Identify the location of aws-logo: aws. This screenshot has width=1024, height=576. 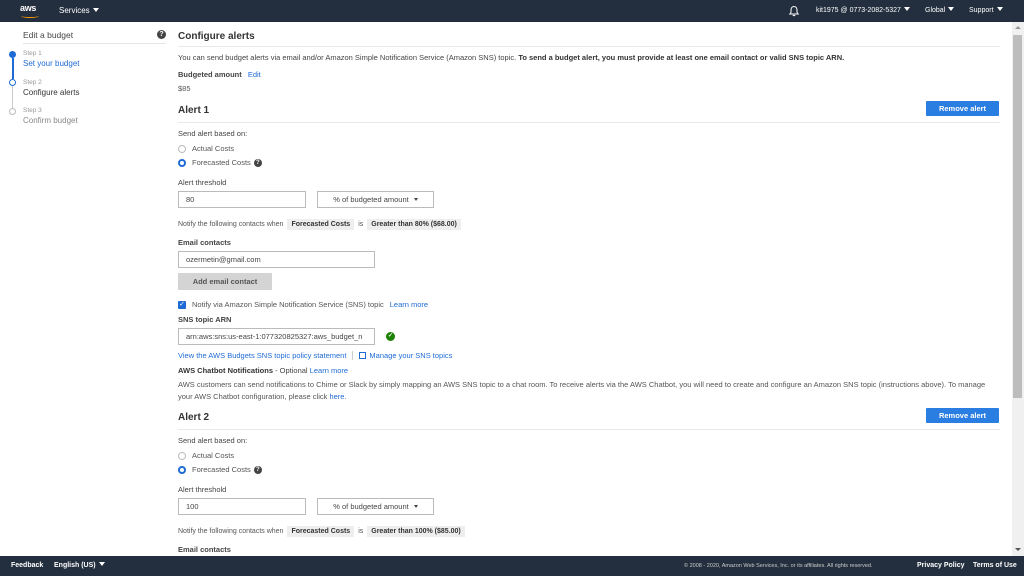
(31, 11).